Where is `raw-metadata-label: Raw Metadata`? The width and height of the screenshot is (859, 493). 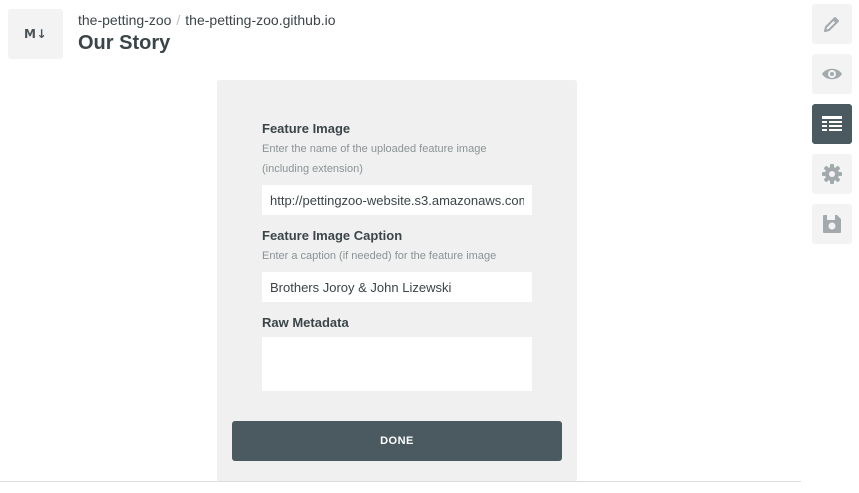
raw-metadata-label: Raw Metadata is located at coordinates (305, 322).